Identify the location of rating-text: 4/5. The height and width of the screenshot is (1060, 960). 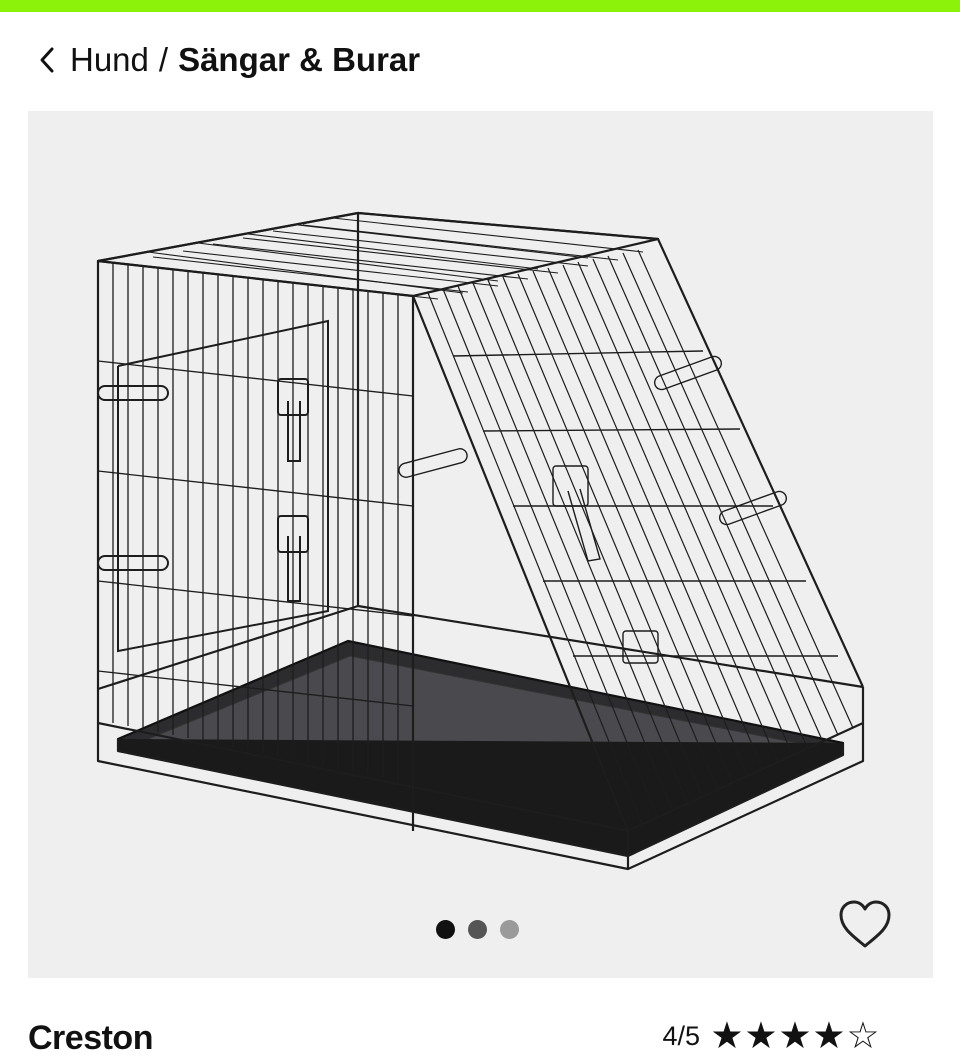
(681, 1035).